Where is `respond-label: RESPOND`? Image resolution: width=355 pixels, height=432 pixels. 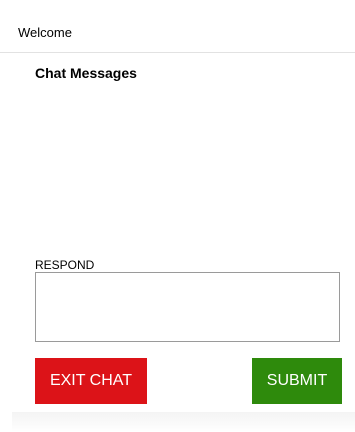
respond-label: RESPOND is located at coordinates (65, 265).